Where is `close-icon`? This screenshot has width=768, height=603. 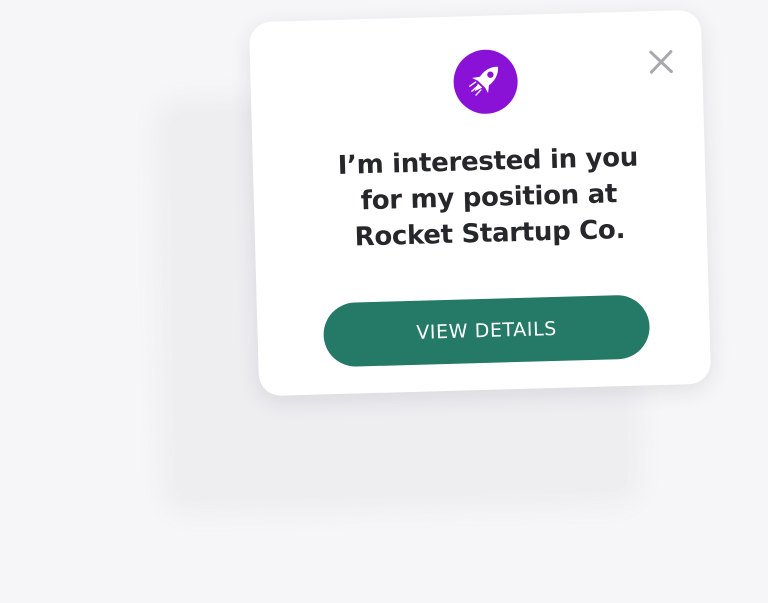 close-icon is located at coordinates (661, 62).